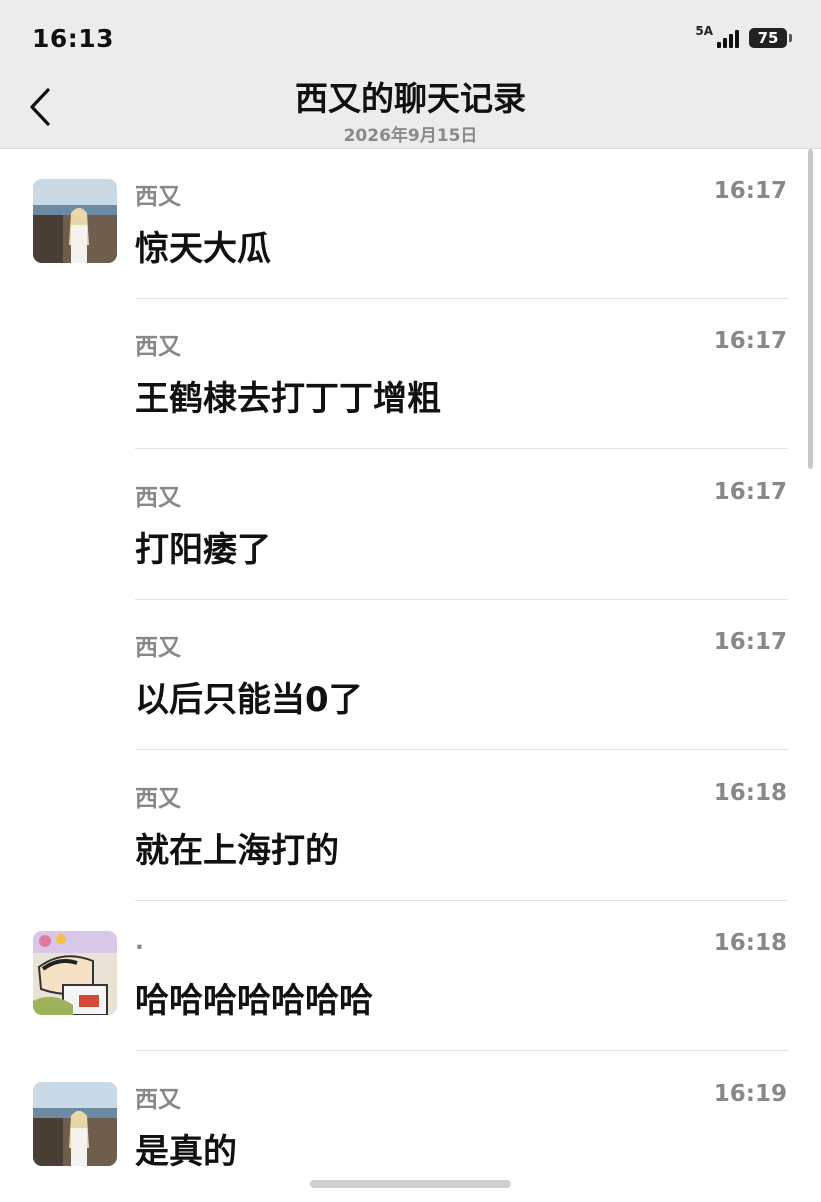 The height and width of the screenshot is (1202, 821). Describe the element at coordinates (750, 1094) in the screenshot. I see `message-time: 16:19` at that location.